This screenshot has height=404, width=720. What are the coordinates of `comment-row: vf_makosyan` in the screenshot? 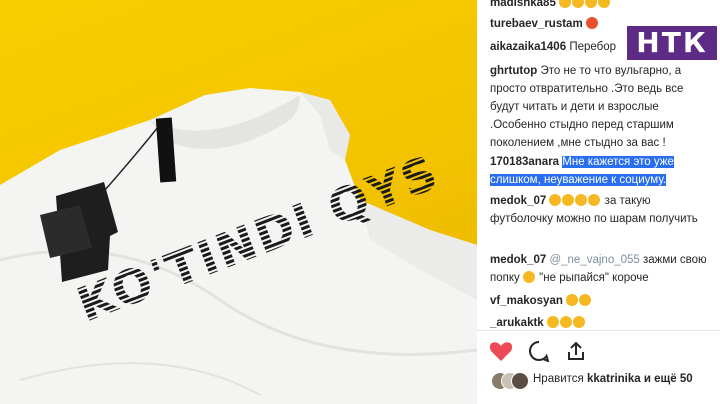 It's located at (602, 301).